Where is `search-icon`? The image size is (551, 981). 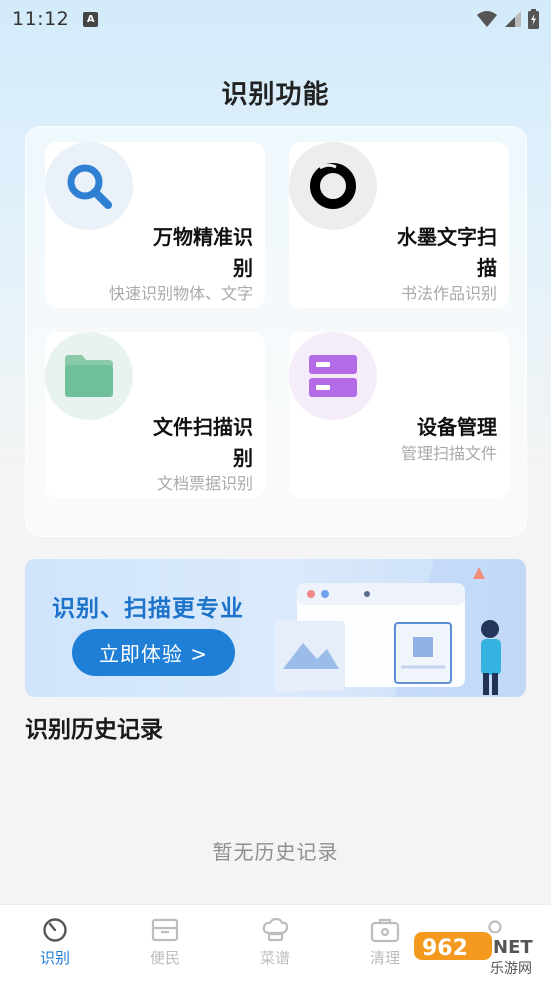
search-icon is located at coordinates (89, 186).